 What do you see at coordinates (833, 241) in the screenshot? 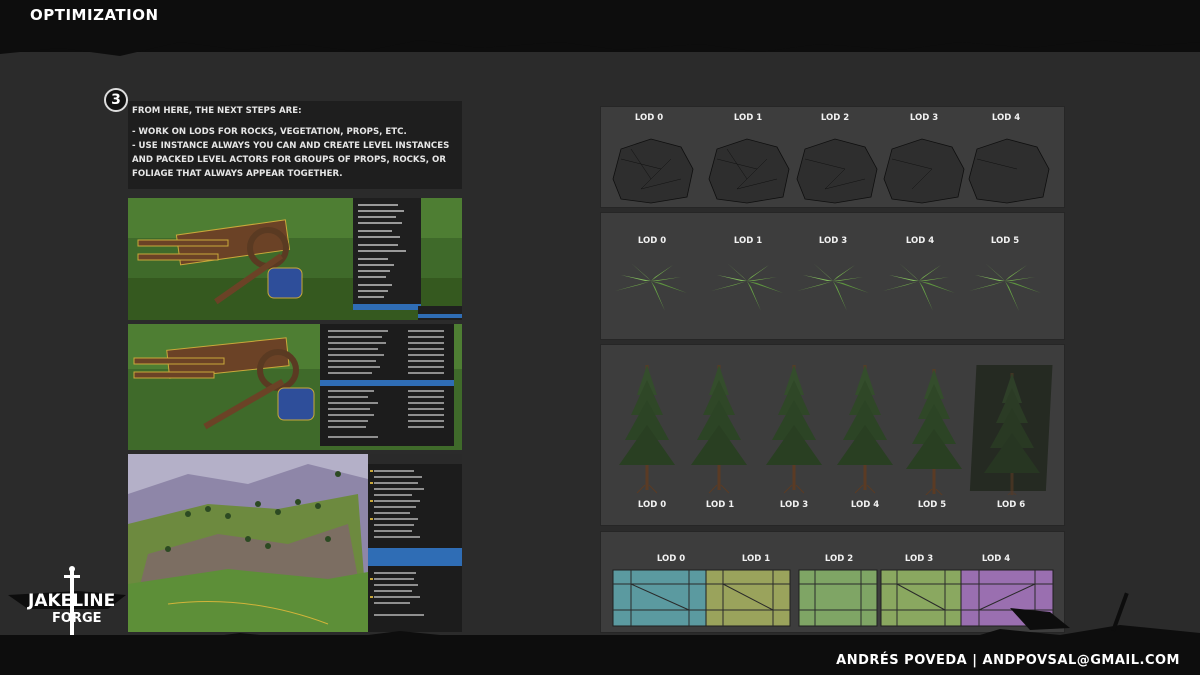
I see `plant-lod-label: LOD 3` at bounding box center [833, 241].